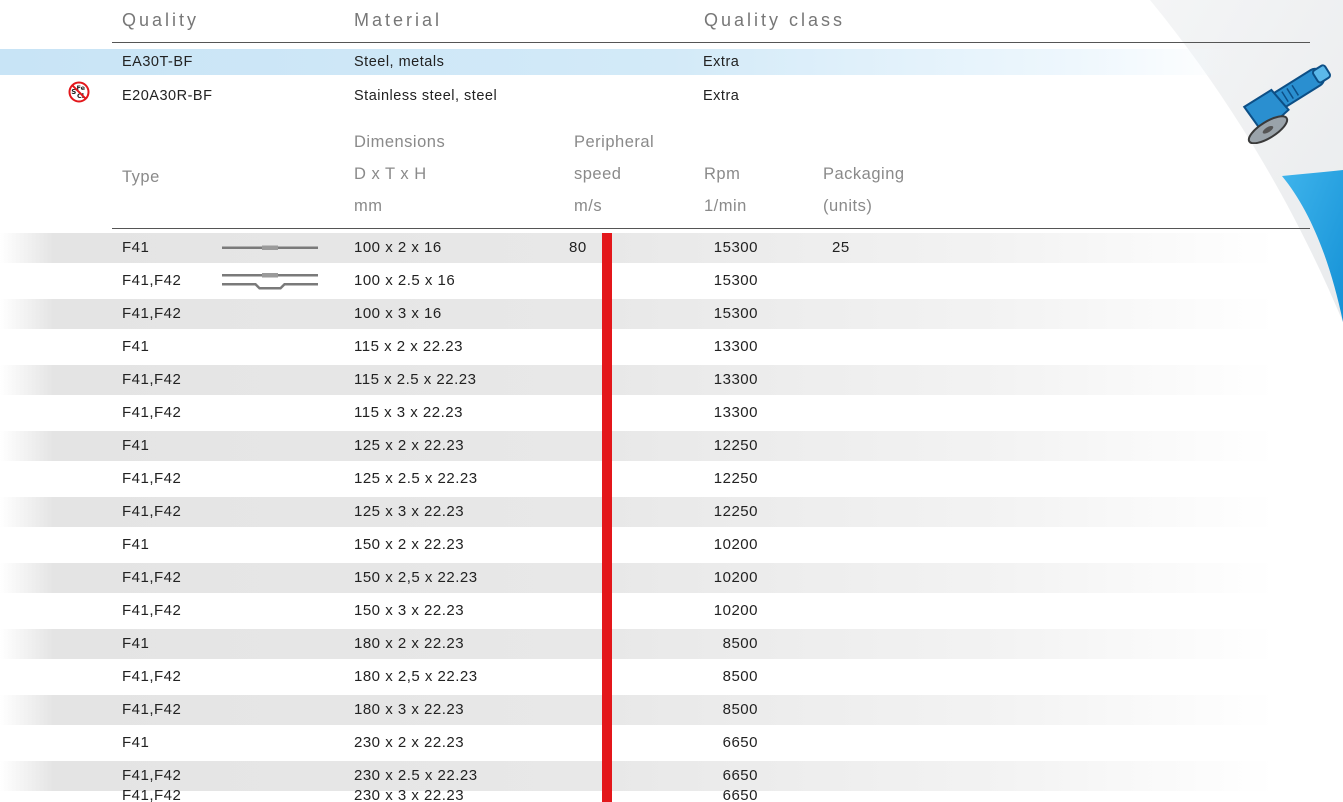  Describe the element at coordinates (614, 142) in the screenshot. I see `header-speed-line1: Peripheral` at that location.